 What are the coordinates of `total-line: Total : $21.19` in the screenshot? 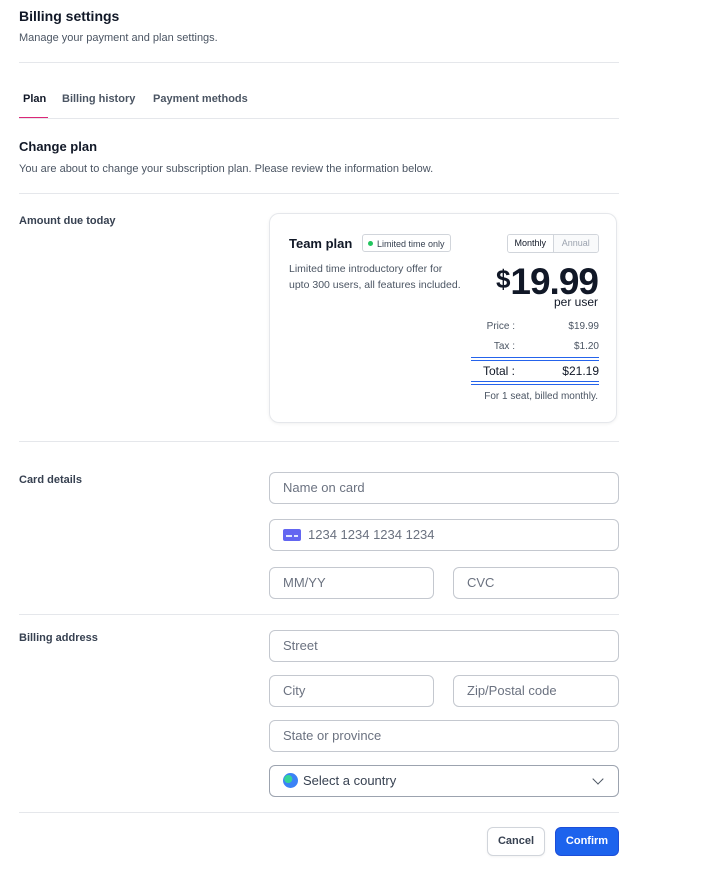 It's located at (535, 372).